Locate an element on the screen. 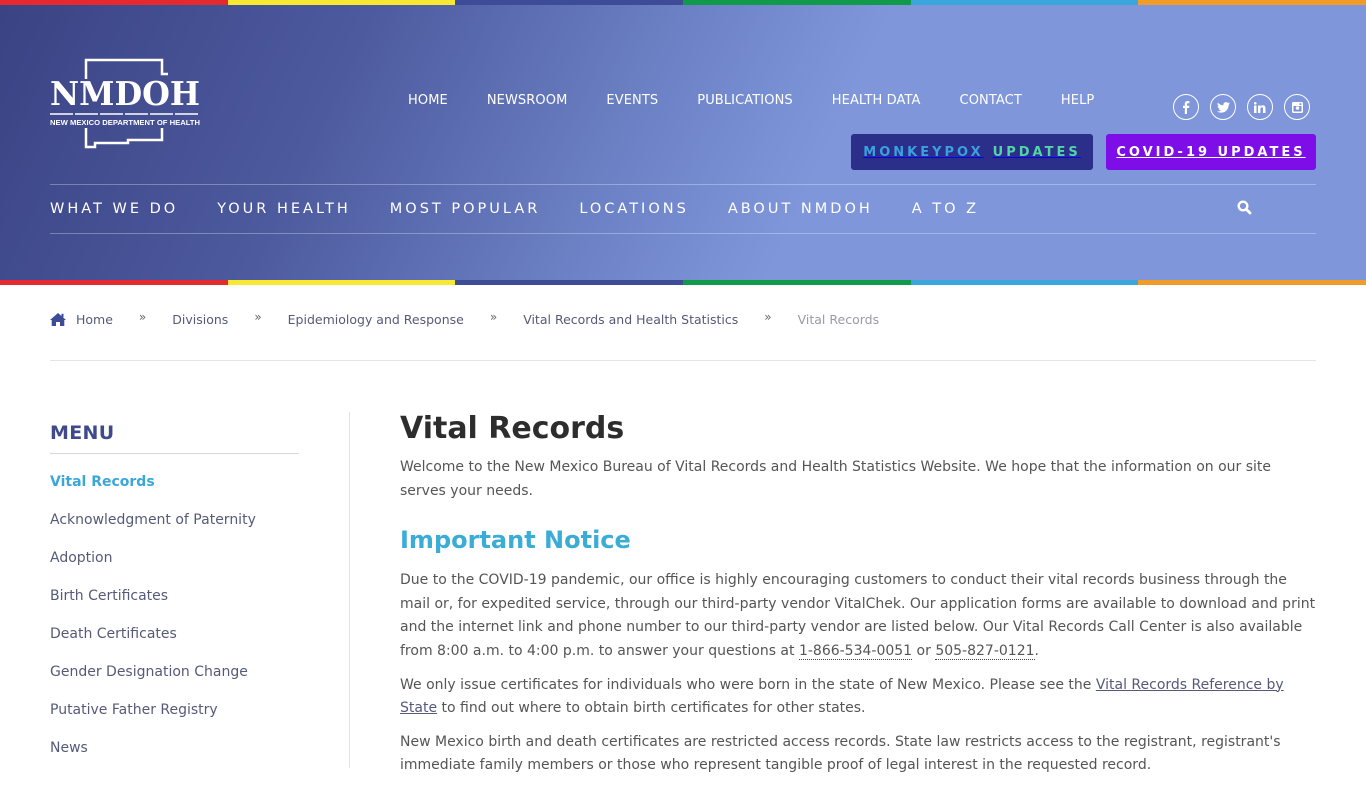 The height and width of the screenshot is (788, 1366). sidebar-item-putative-father: Putative Father Registry is located at coordinates (199, 710).